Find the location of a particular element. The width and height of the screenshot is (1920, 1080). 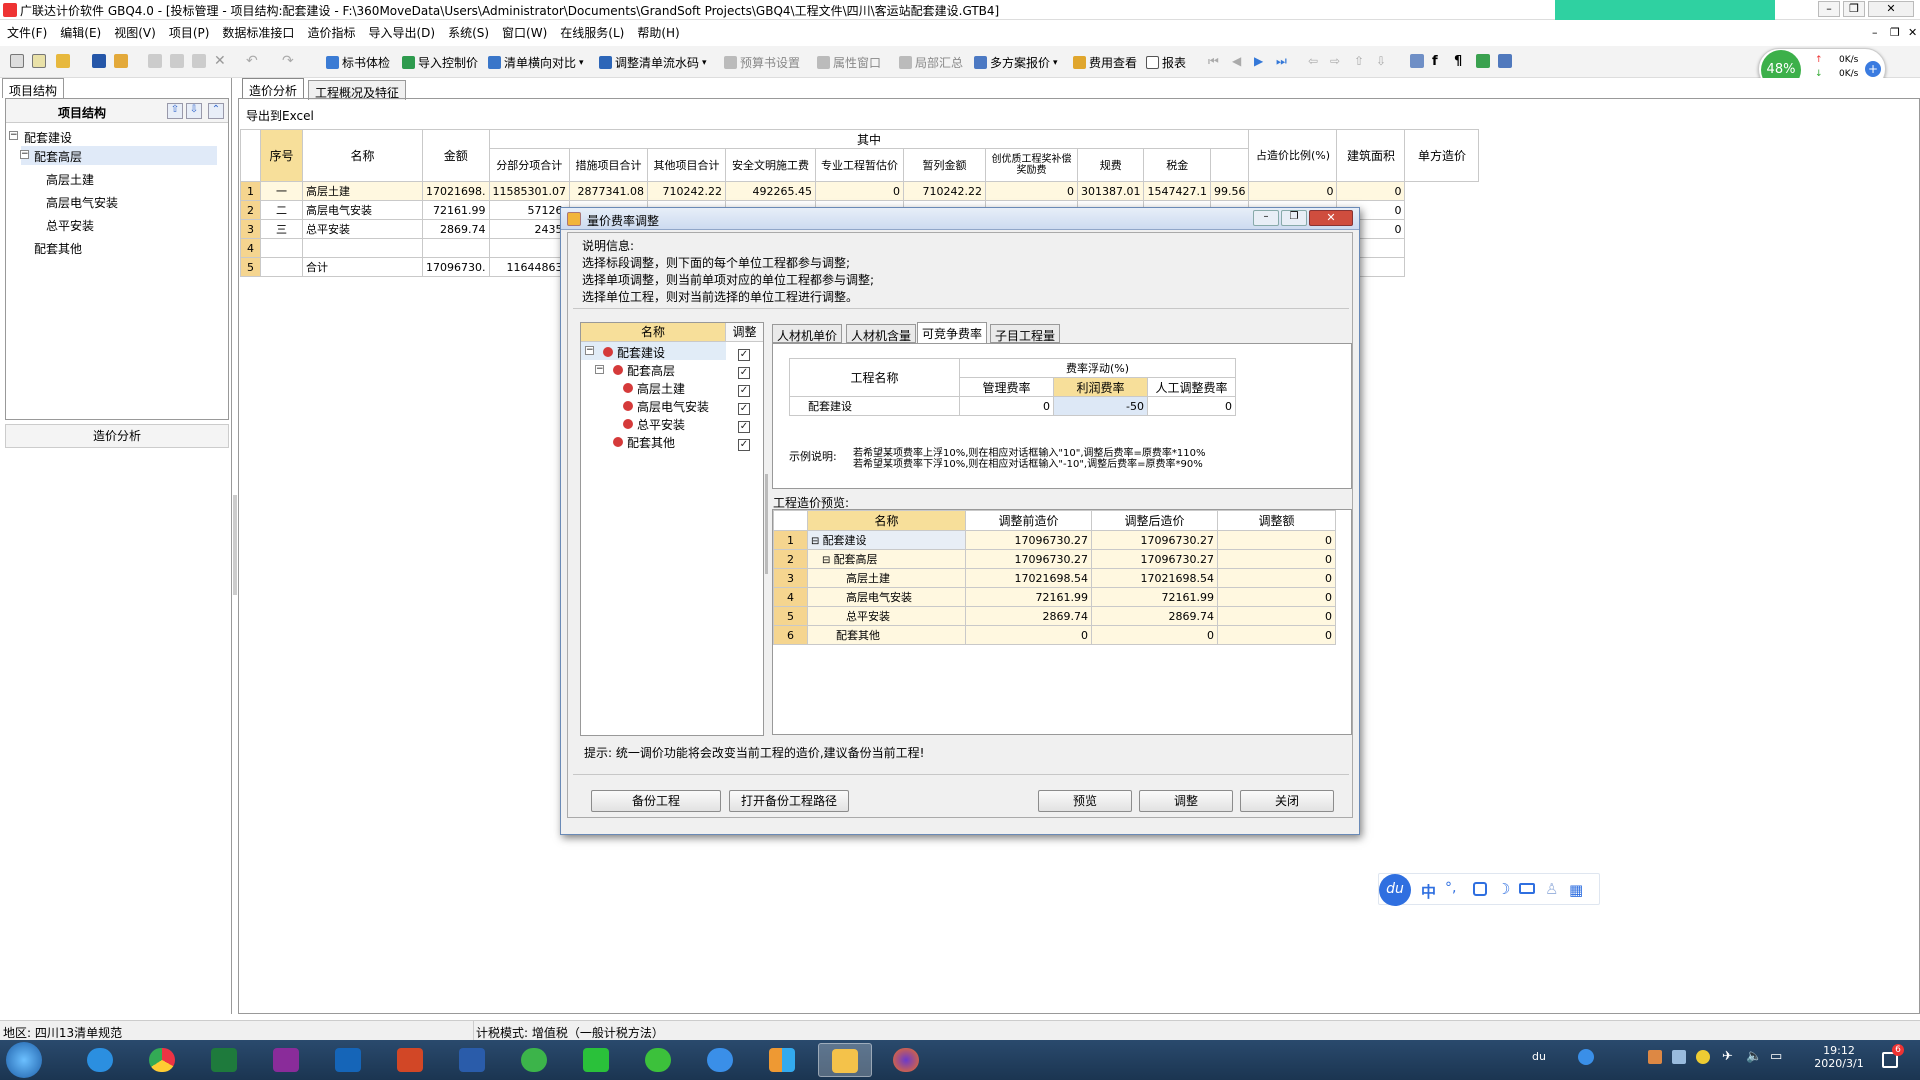

labor-rate-input: 0 is located at coordinates (1191, 406).